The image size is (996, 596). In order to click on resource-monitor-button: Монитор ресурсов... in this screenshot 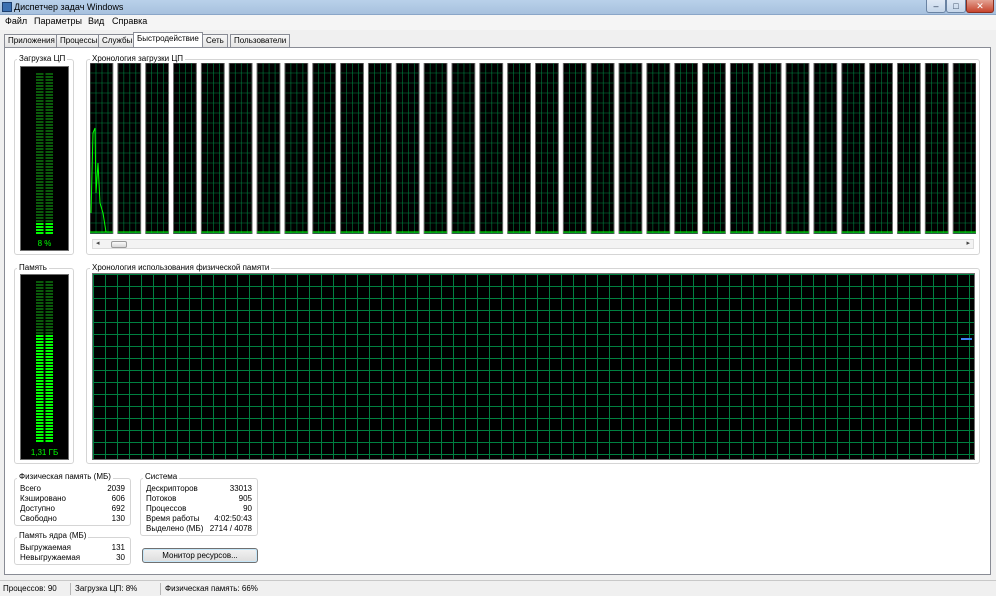, I will do `click(200, 555)`.